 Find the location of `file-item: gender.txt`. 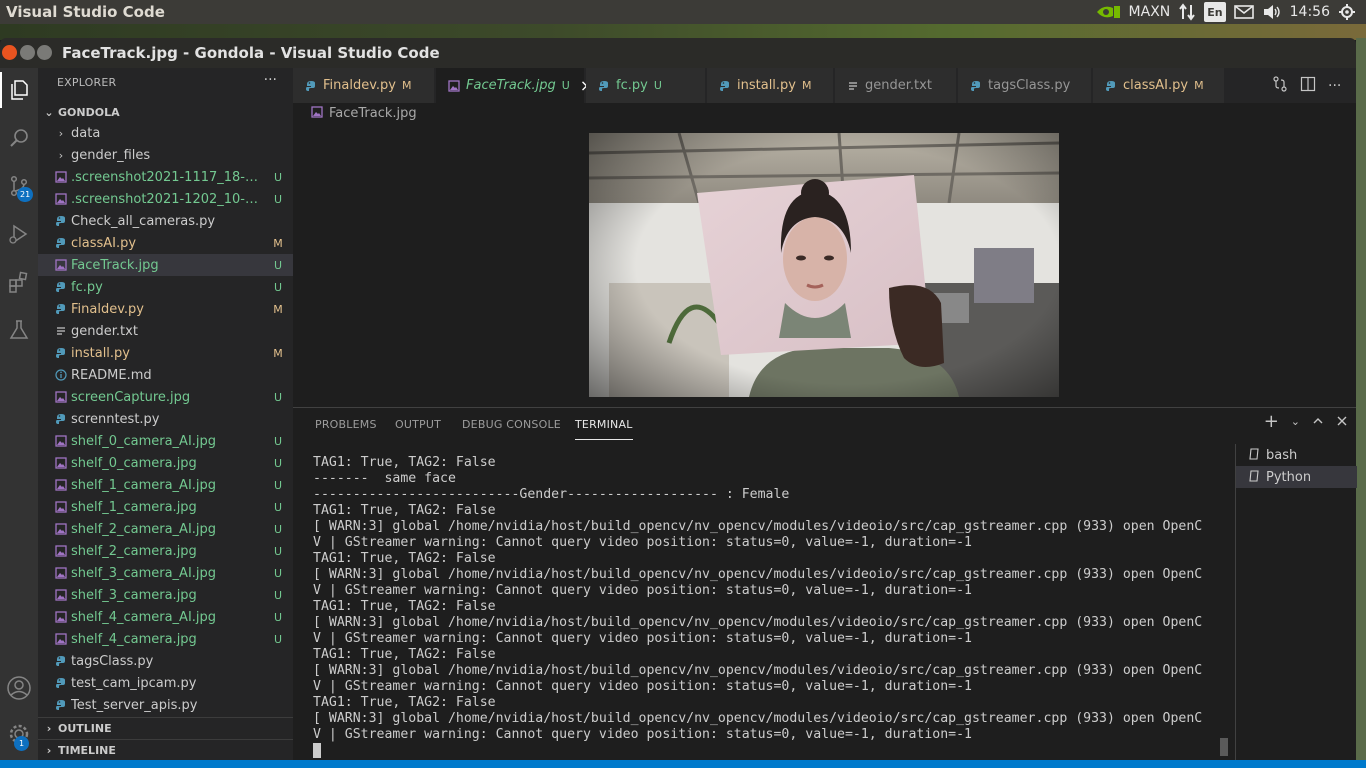

file-item: gender.txt is located at coordinates (165, 331).